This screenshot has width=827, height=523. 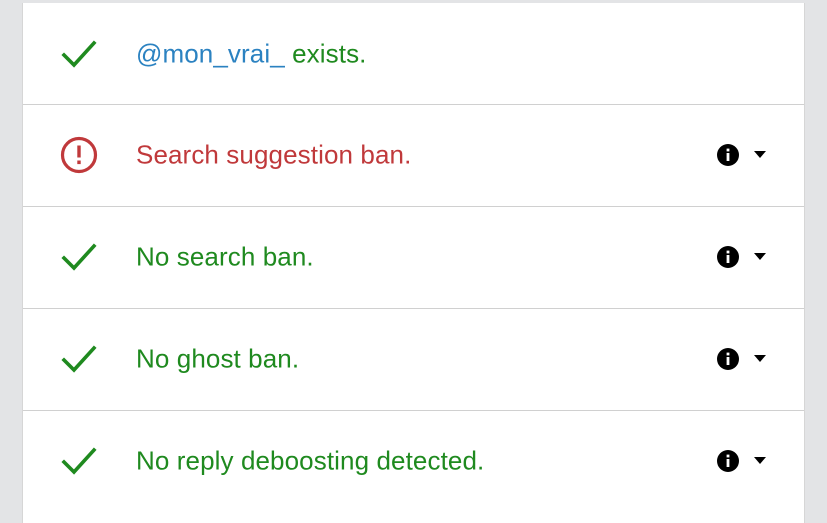 I want to click on result-label: @mon_vrai_ exists., so click(x=251, y=53).